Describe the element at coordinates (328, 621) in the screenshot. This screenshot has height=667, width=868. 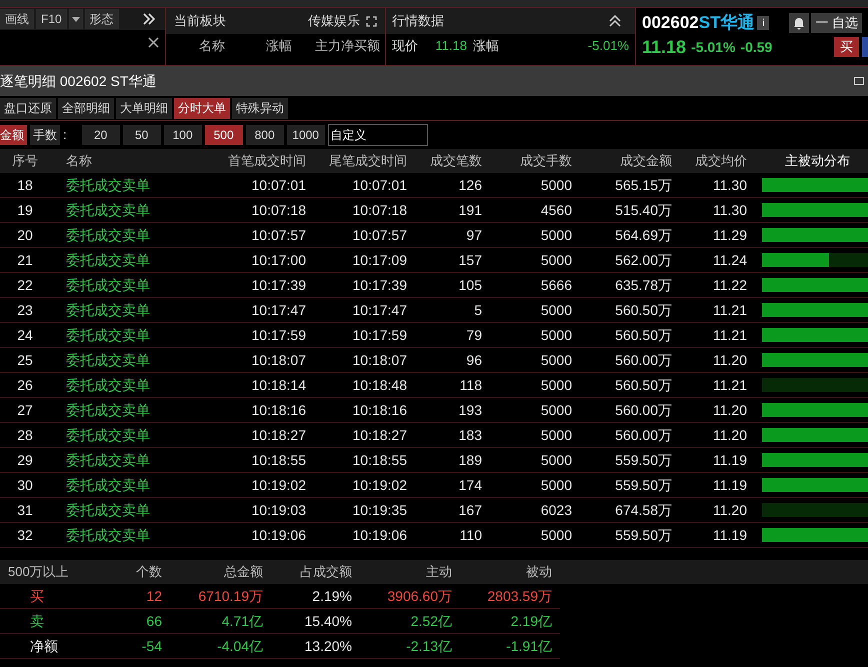
I see `summary-cell-text: 15.40%` at that location.